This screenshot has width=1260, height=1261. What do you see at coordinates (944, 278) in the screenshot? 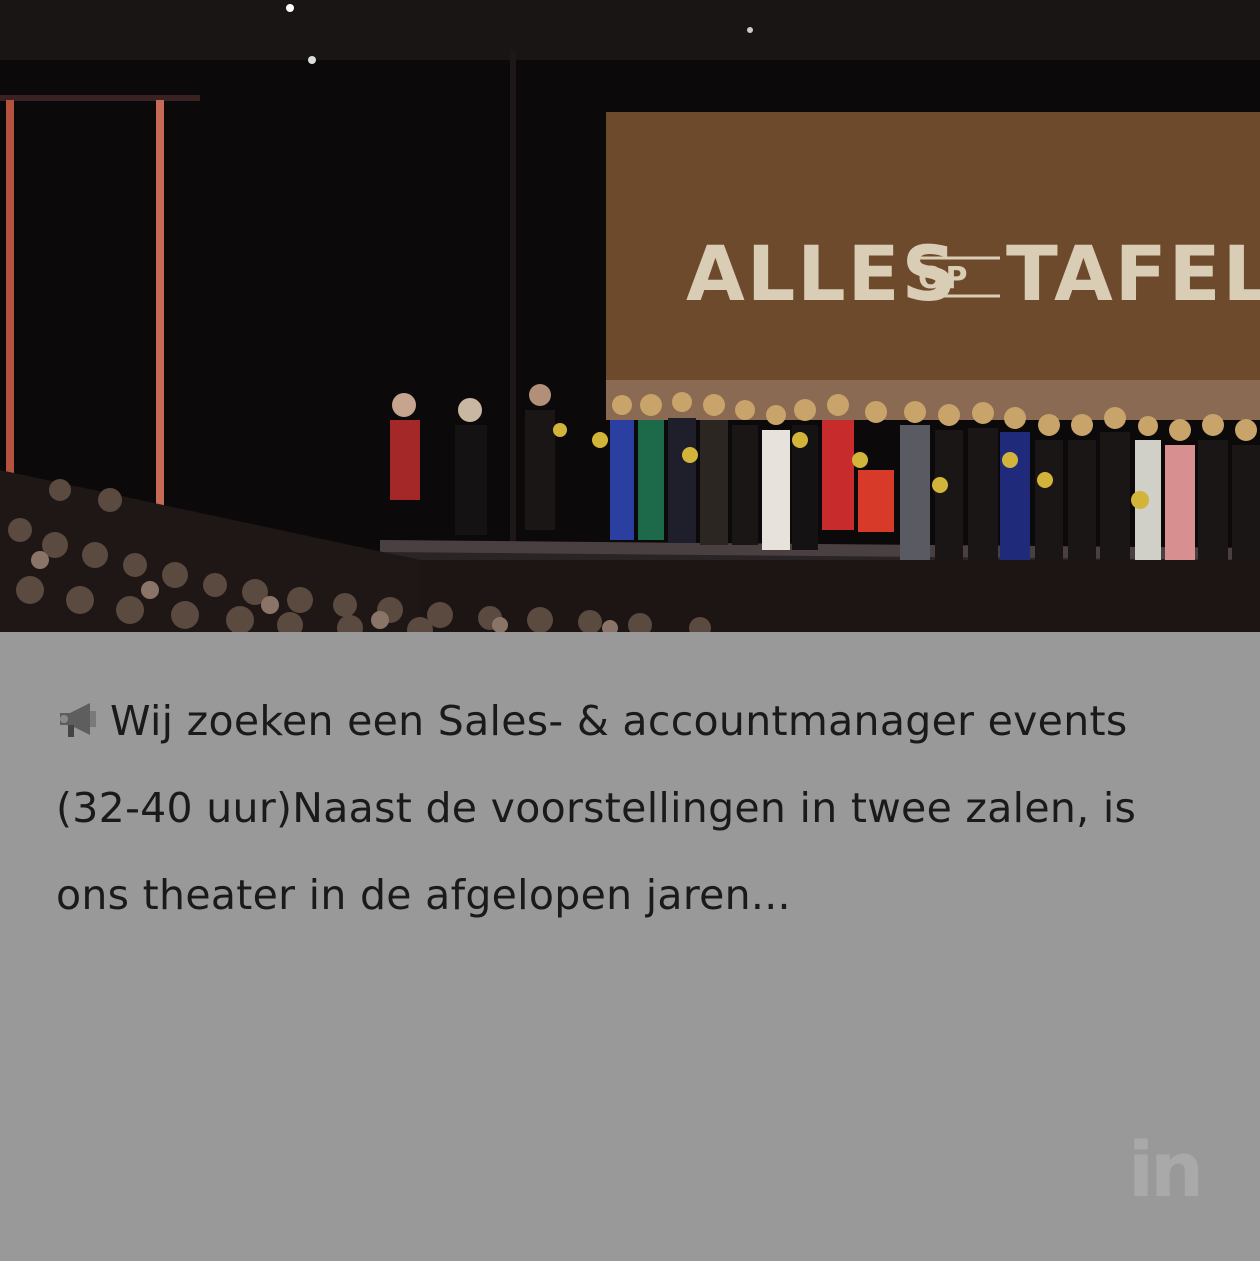
I see `banner-text-op: OP` at bounding box center [944, 278].